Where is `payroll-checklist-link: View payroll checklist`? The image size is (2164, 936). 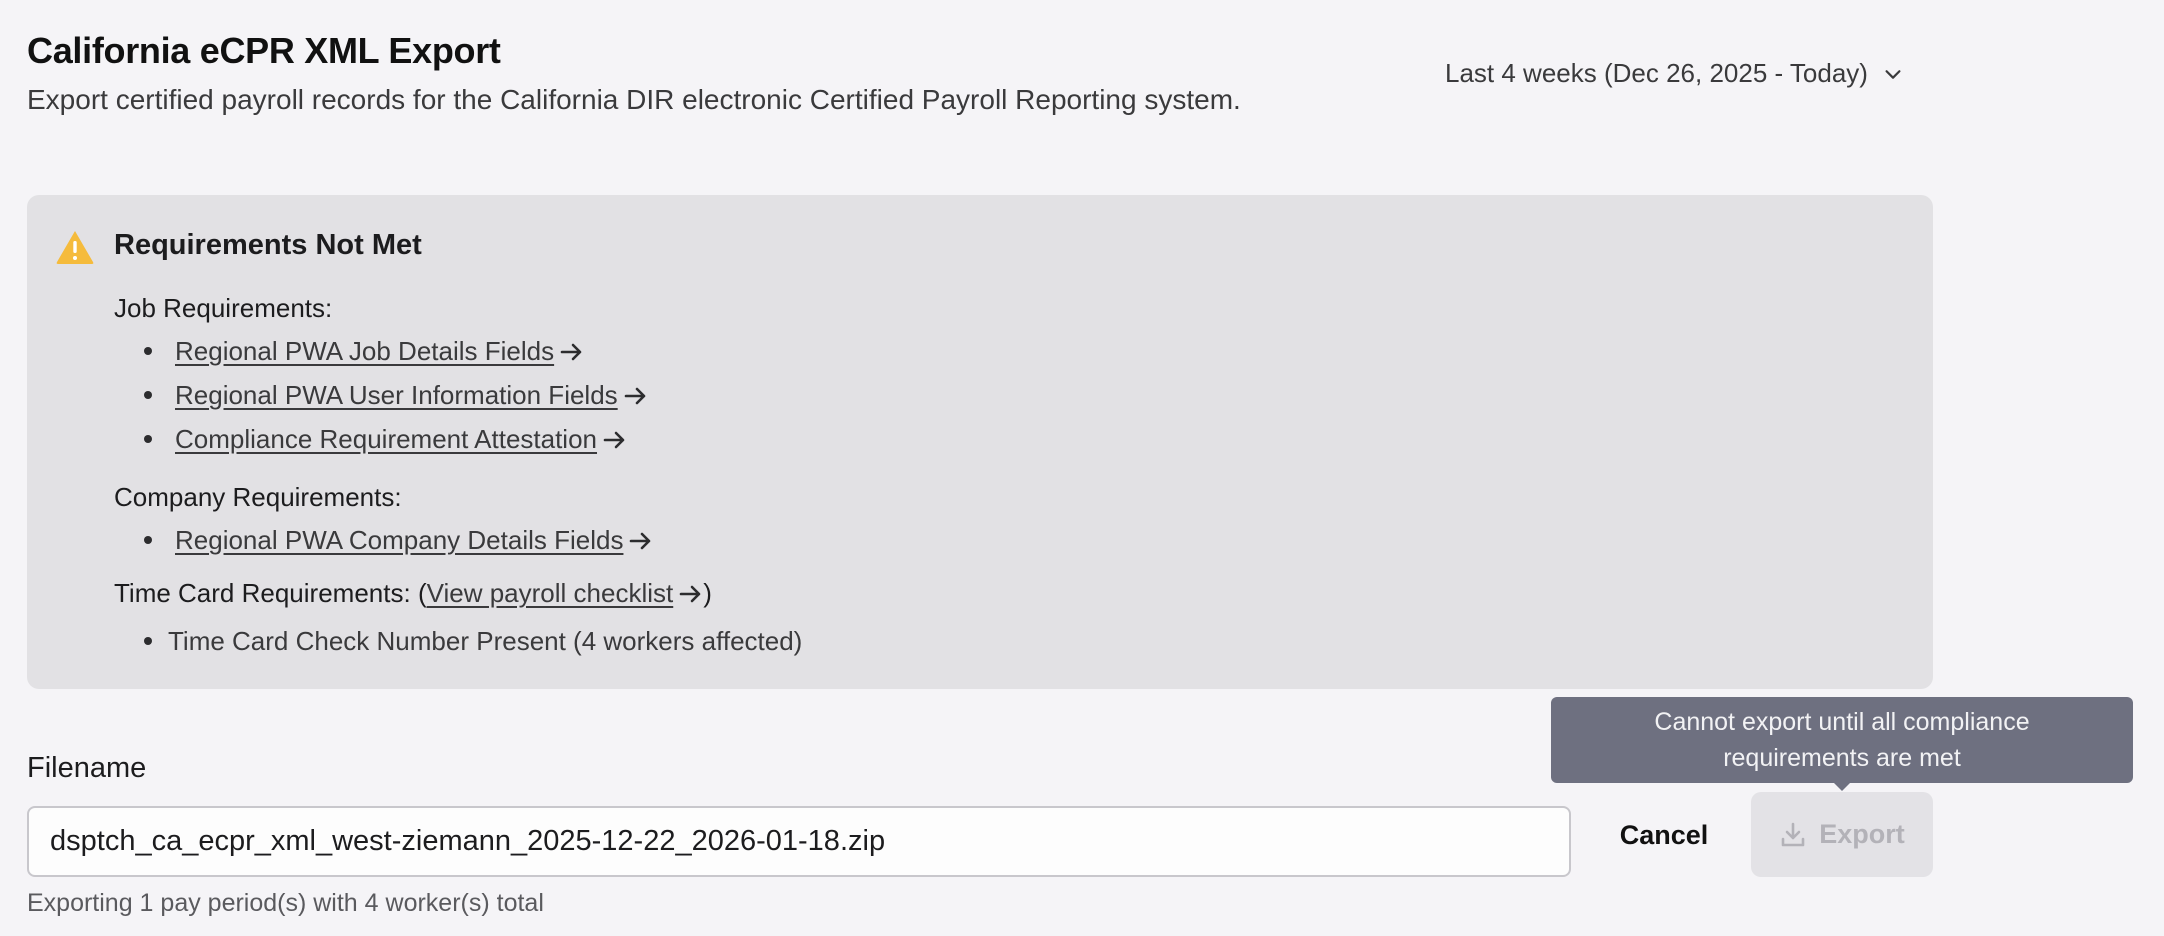
payroll-checklist-link: View payroll checklist is located at coordinates (550, 593).